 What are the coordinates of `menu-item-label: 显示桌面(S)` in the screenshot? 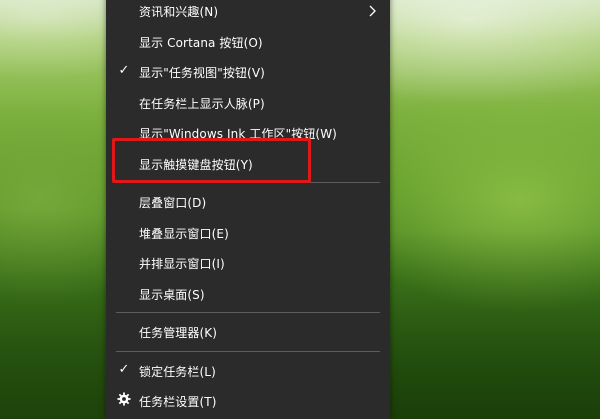 It's located at (172, 295).